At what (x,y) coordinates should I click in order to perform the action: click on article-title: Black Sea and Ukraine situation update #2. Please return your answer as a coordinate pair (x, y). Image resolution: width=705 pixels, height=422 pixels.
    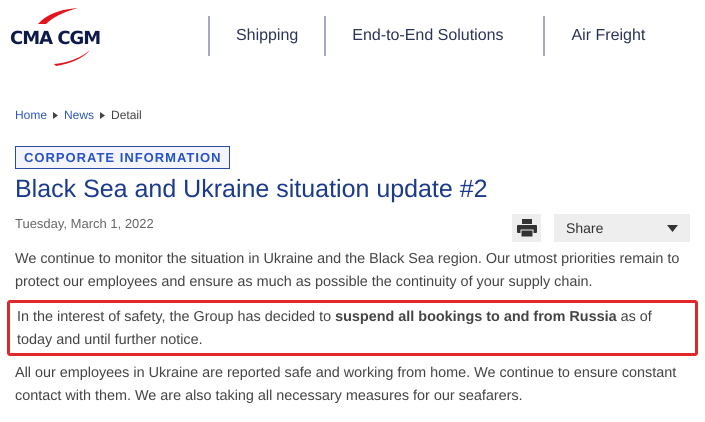
    Looking at the image, I should click on (252, 189).